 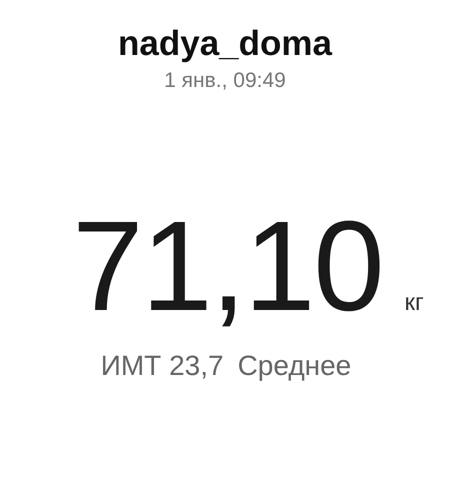 I want to click on weight-unit: кг, so click(x=414, y=303).